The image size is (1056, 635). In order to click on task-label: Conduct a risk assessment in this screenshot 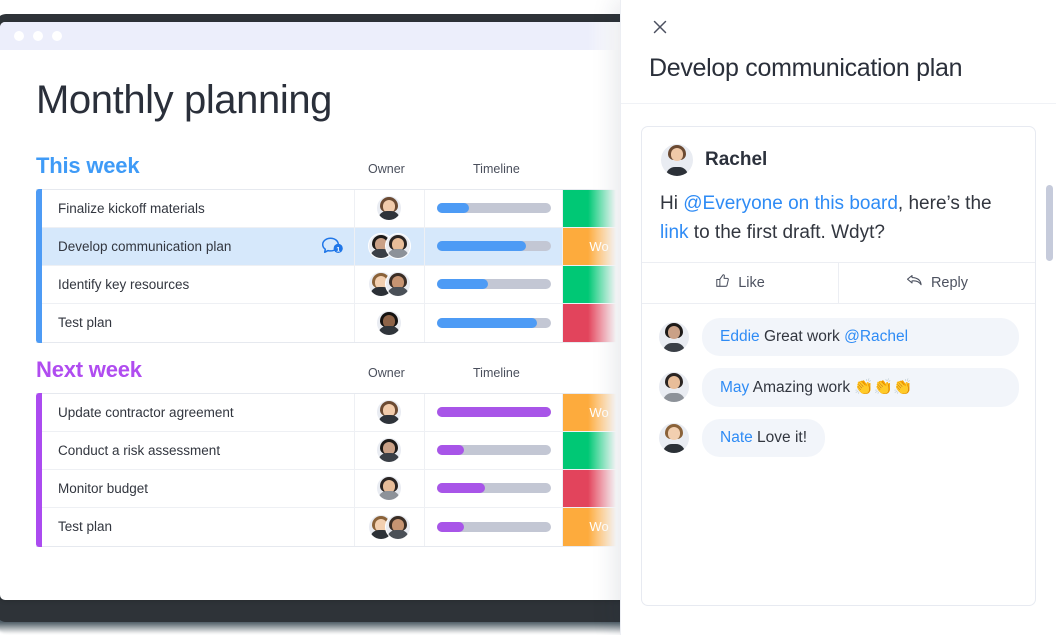, I will do `click(139, 450)`.